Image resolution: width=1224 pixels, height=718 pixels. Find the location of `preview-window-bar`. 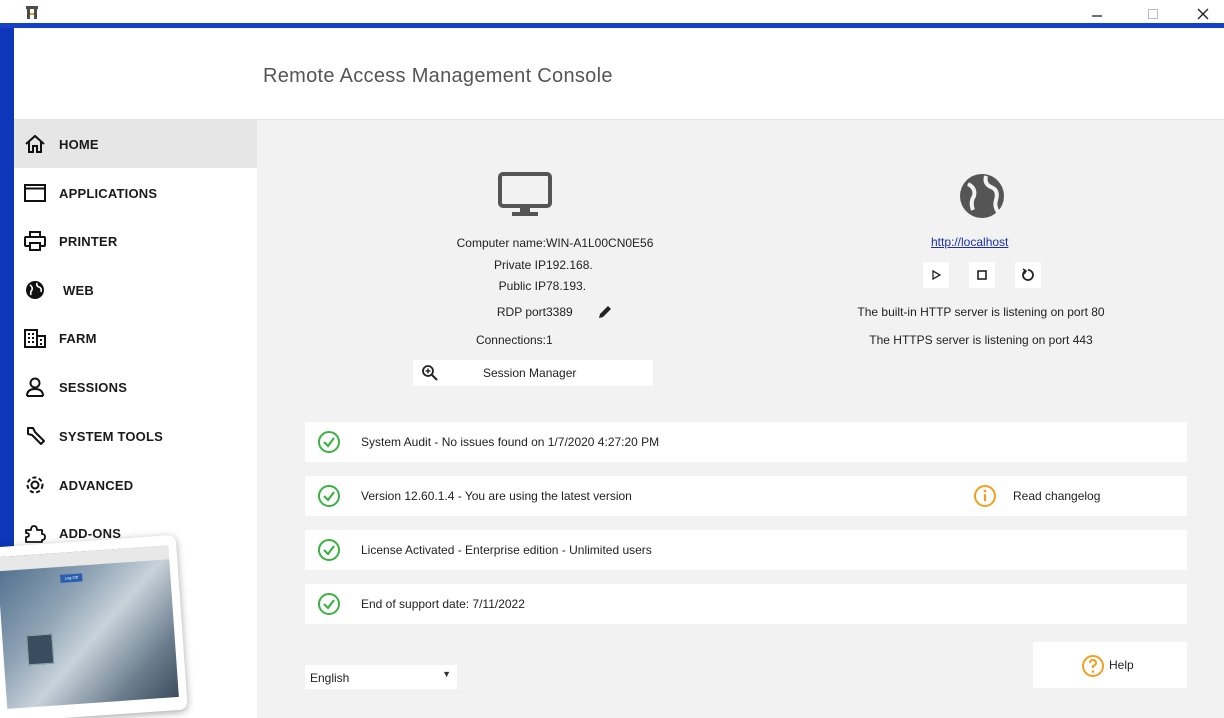

preview-window-bar is located at coordinates (85, 558).